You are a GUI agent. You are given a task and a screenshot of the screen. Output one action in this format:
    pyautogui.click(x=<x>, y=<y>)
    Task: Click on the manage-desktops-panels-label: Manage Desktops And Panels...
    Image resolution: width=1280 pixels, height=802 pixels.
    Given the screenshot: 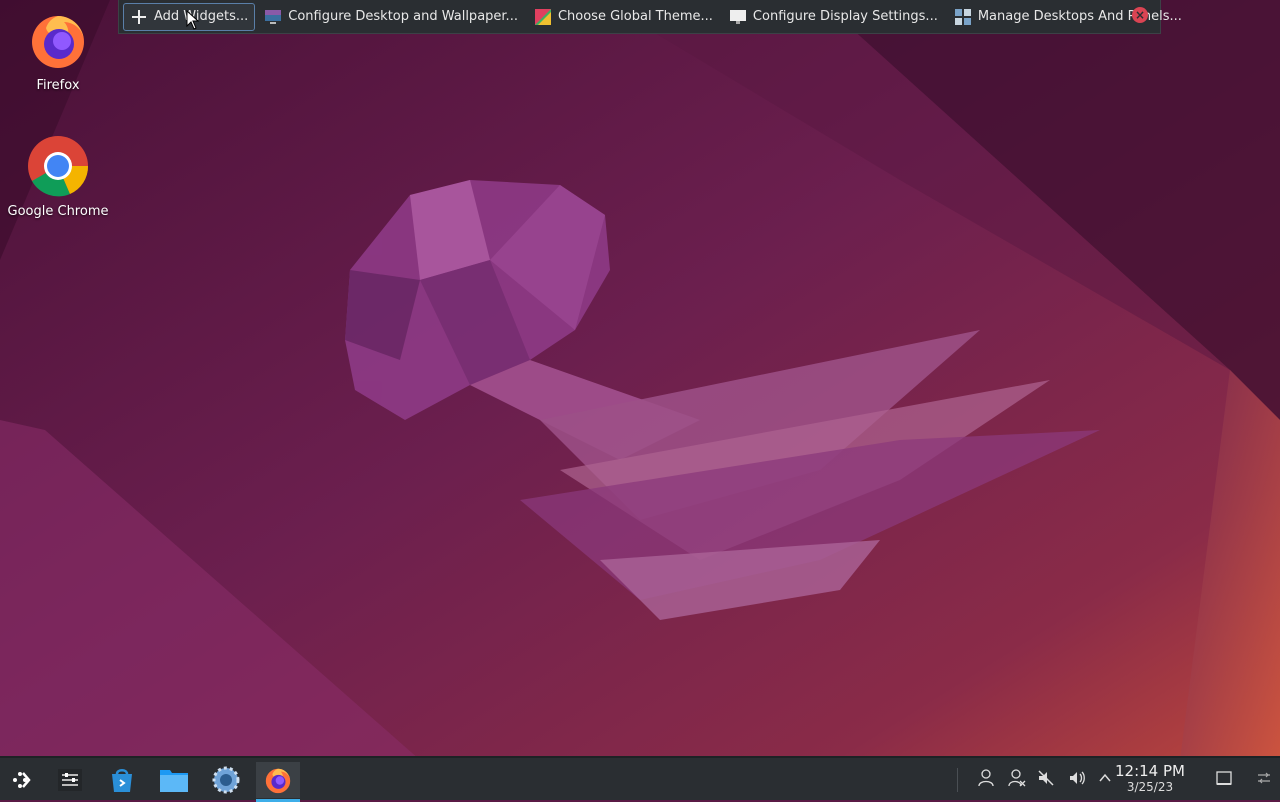 What is the action you would take?
    pyautogui.click(x=1079, y=16)
    